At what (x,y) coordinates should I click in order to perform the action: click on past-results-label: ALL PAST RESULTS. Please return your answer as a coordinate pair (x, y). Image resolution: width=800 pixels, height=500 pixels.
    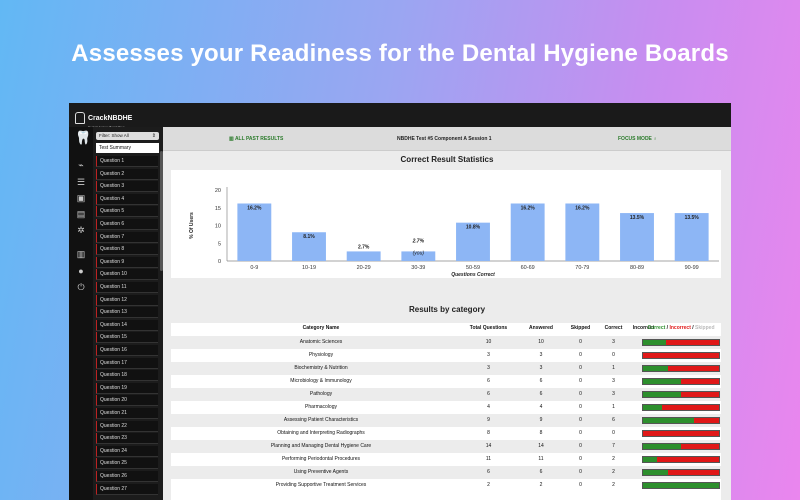
    Looking at the image, I should click on (259, 139).